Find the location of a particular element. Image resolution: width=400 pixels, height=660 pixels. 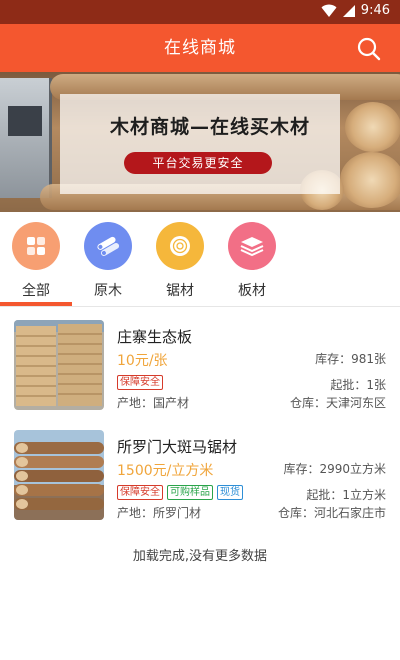

search-button is located at coordinates (369, 49).